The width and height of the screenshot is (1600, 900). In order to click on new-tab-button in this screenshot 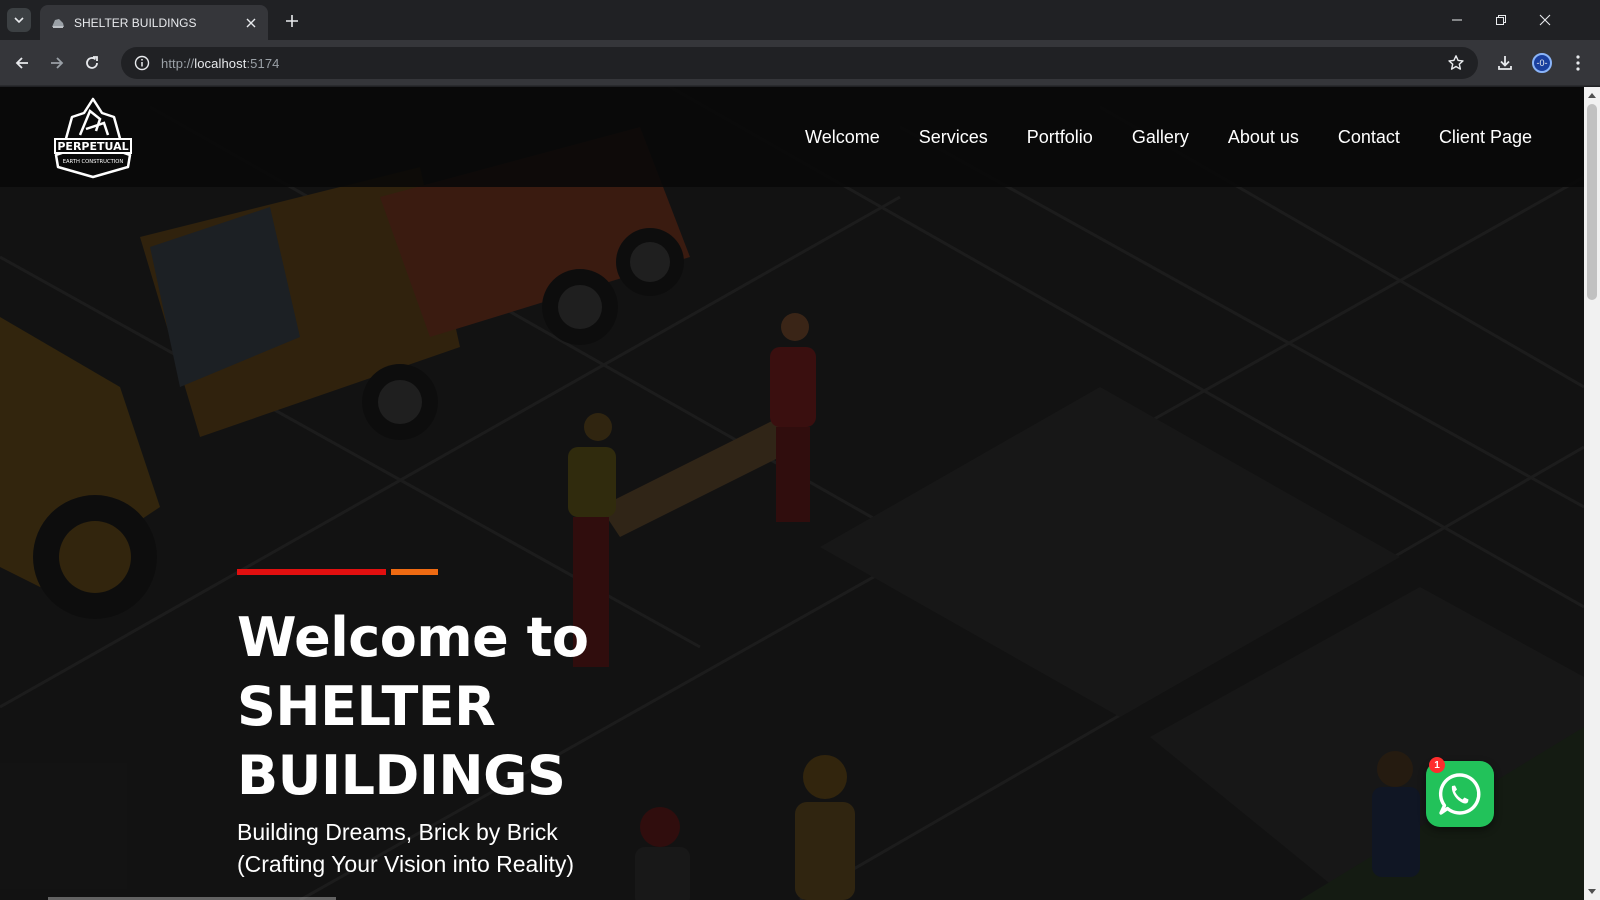, I will do `click(292, 21)`.